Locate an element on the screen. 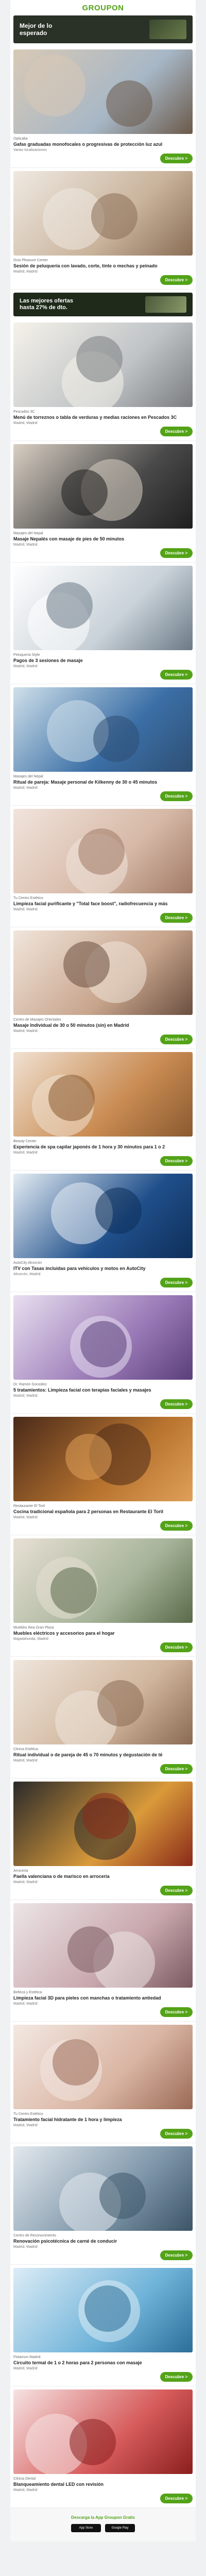 This screenshot has height=2576, width=206. deal-card: Masajes del Nepal Ritual de pareja is located at coordinates (103, 745).